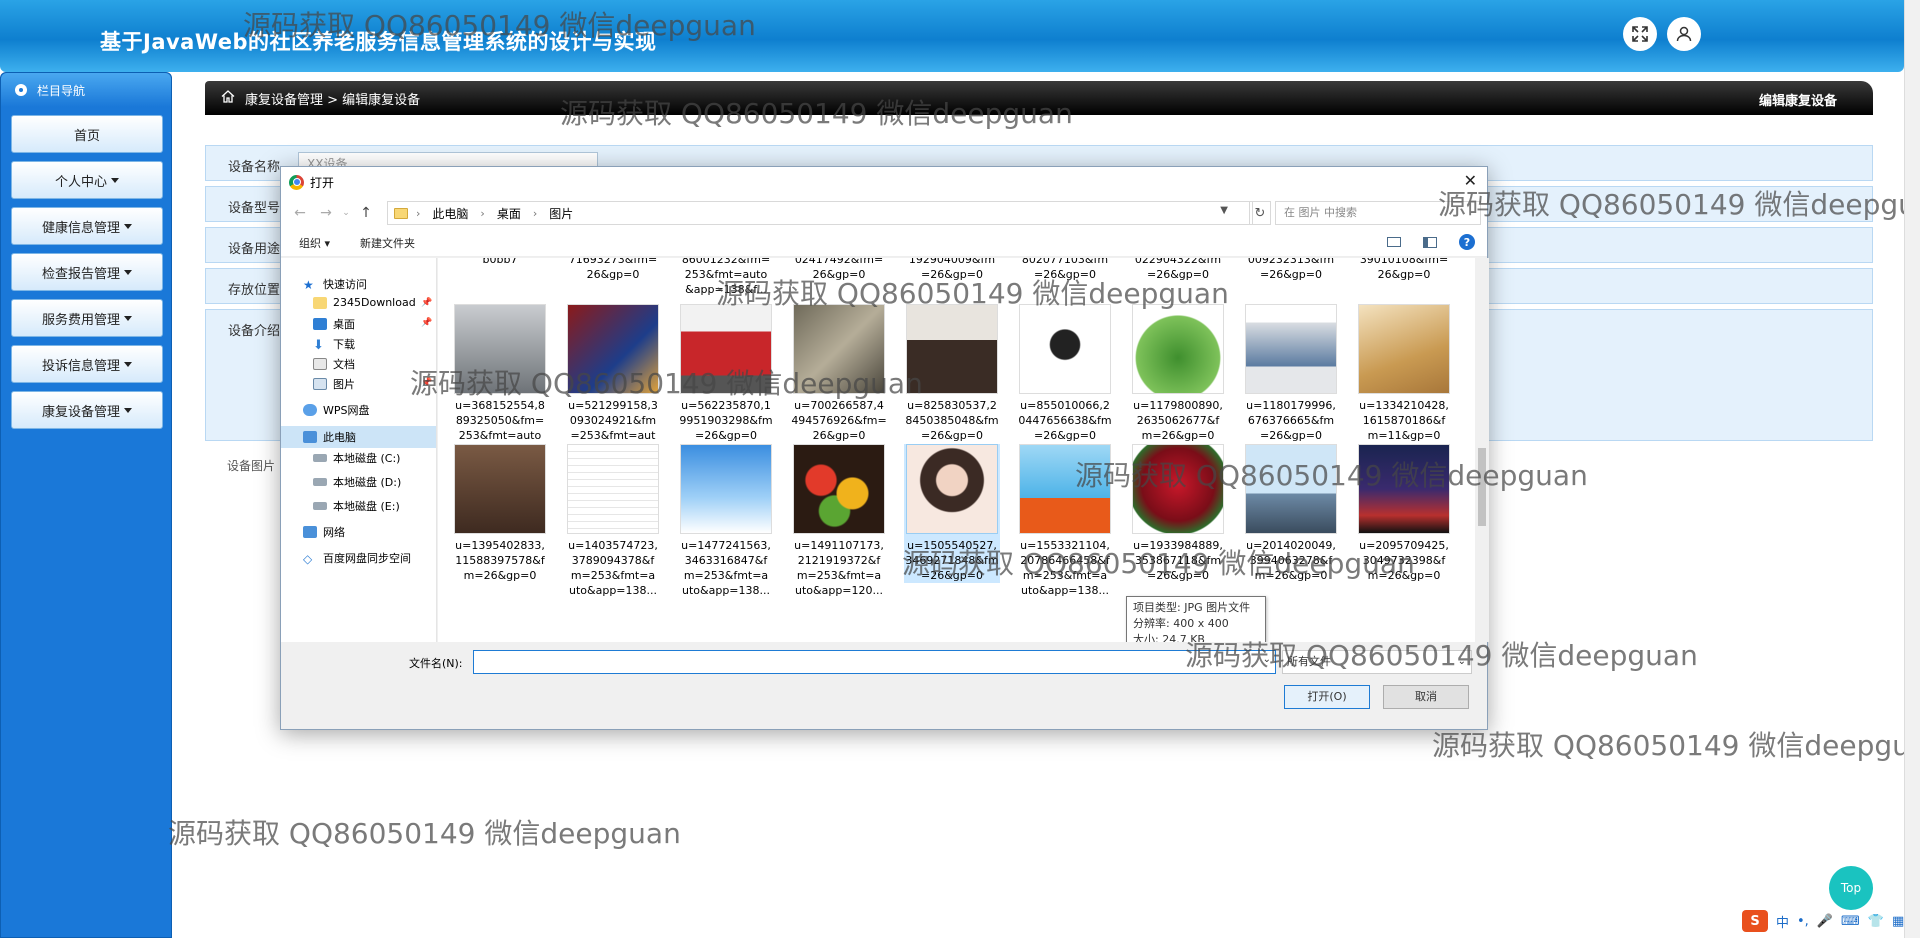 This screenshot has width=1920, height=938. What do you see at coordinates (952, 373) in the screenshot?
I see `file-tile: u=825830537,2 8450385048&fm =26&gp=0` at bounding box center [952, 373].